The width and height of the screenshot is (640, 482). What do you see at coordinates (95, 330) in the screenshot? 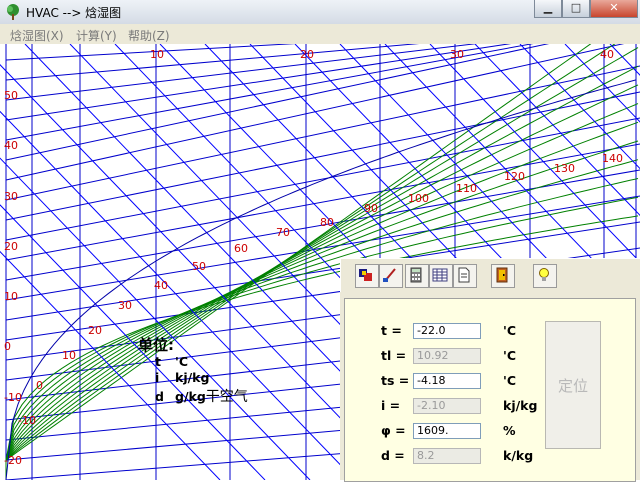
I see `enthalpy-tick-label: 20` at bounding box center [95, 330].